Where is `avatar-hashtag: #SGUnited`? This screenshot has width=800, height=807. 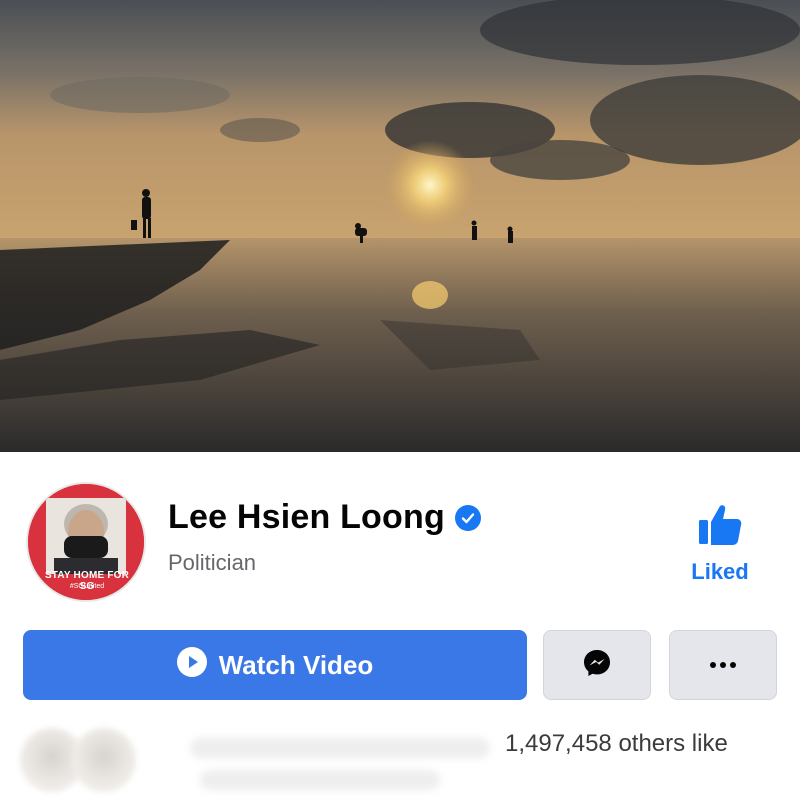
avatar-hashtag: #SGUnited is located at coordinates (87, 586).